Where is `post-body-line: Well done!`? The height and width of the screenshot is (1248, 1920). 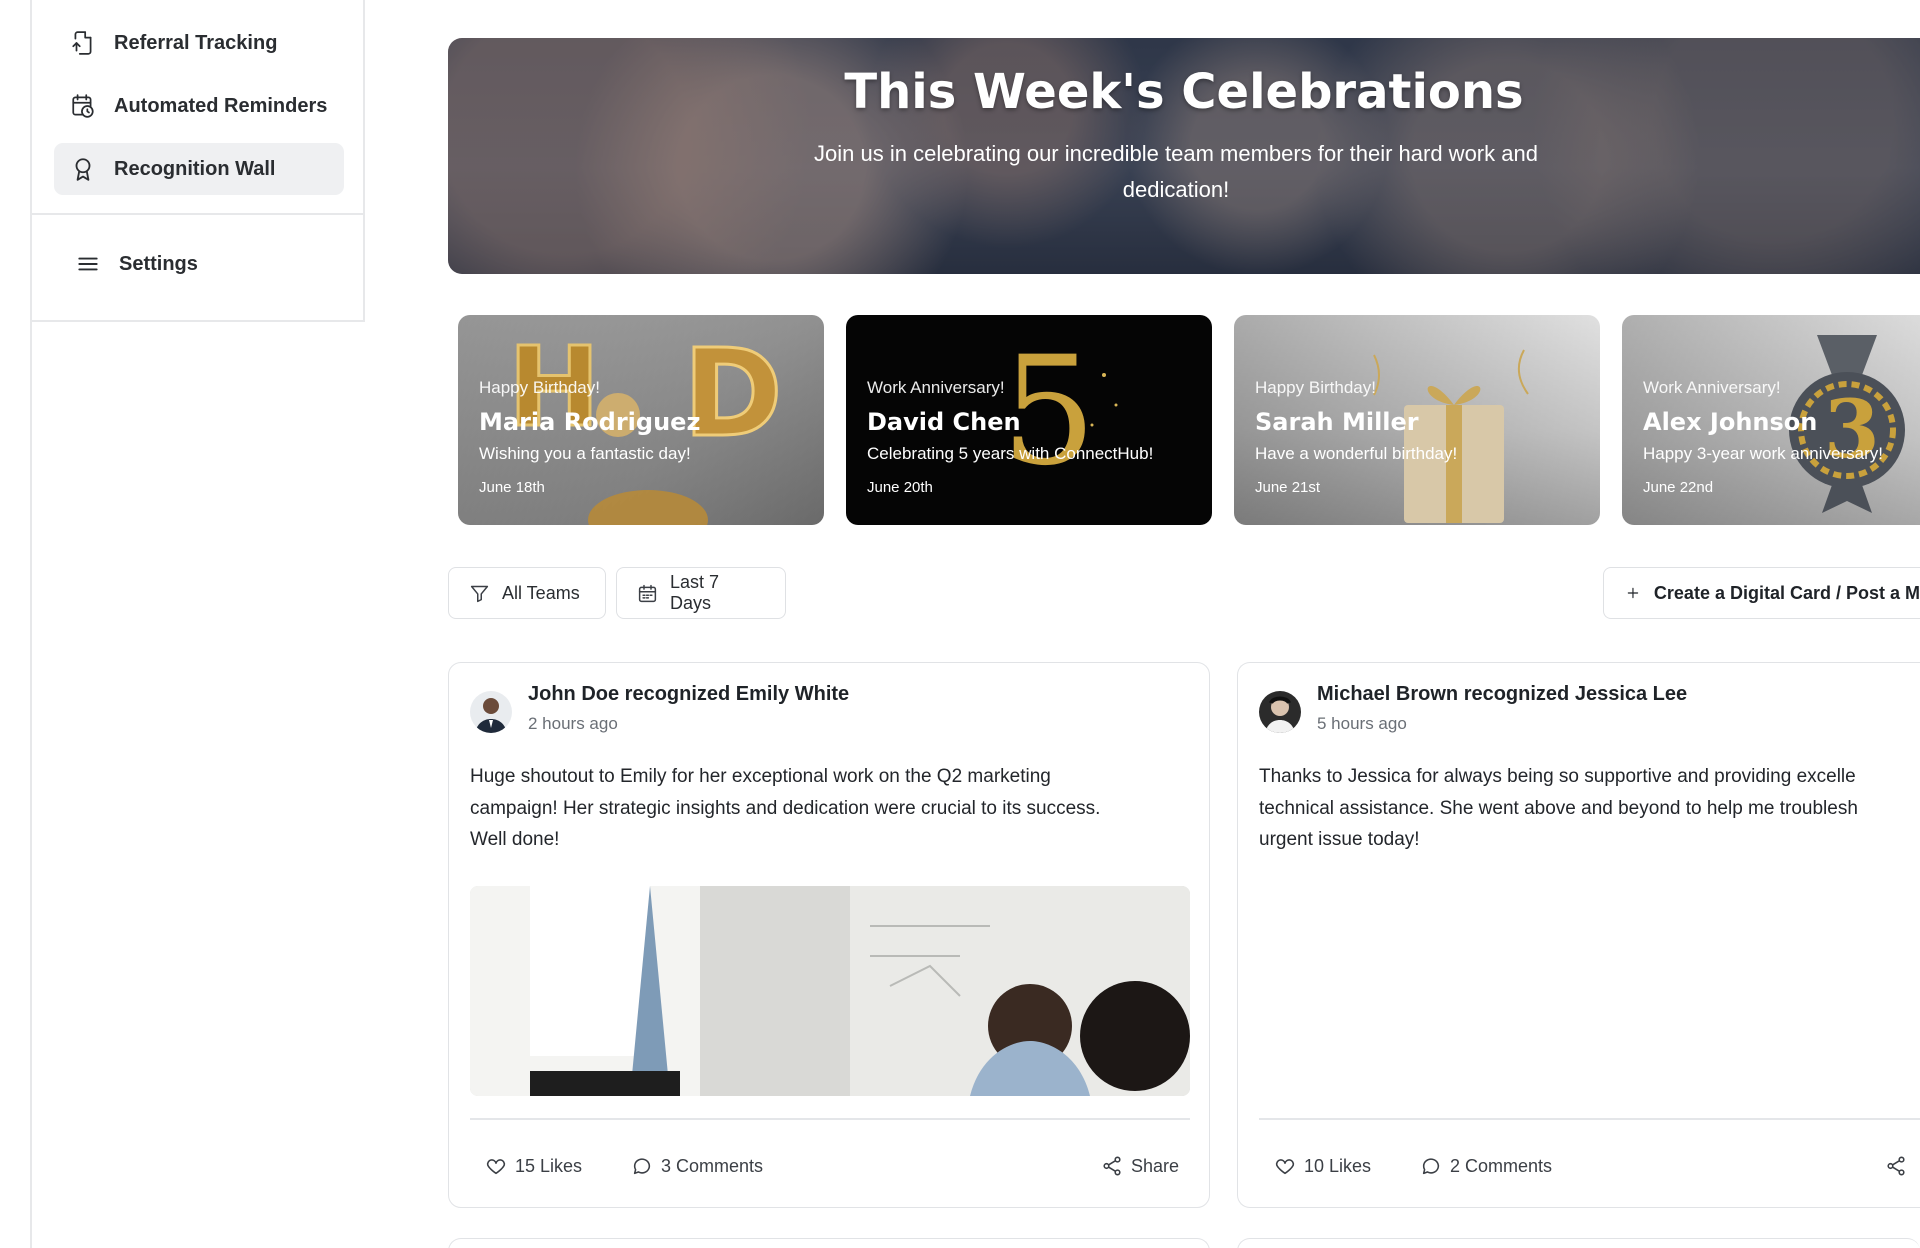
post-body-line: Well done! is located at coordinates (515, 839).